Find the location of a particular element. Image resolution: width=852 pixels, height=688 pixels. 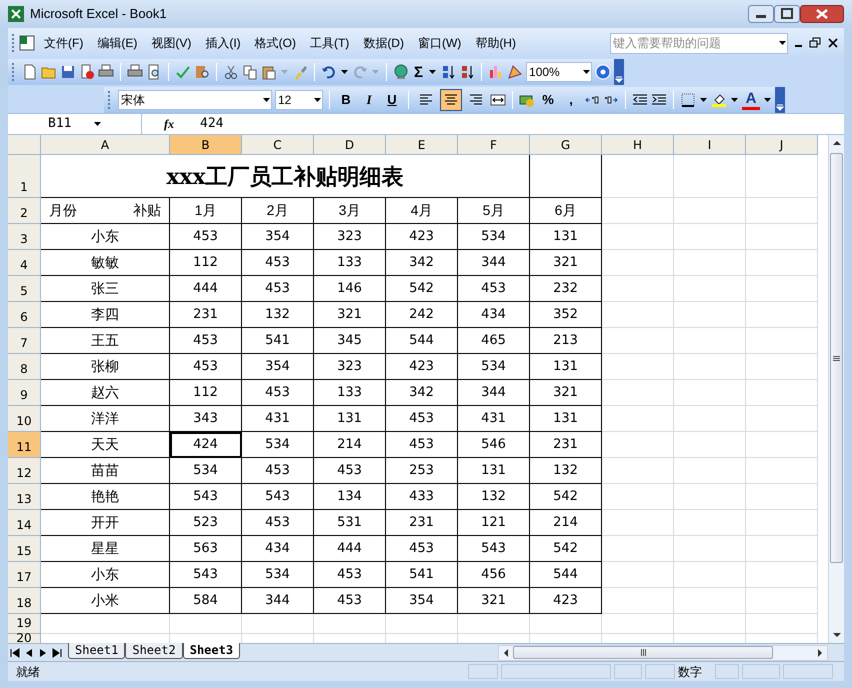

autosum-button: Σ is located at coordinates (419, 72).